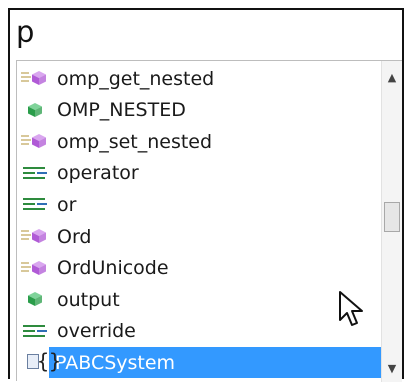  Describe the element at coordinates (392, 77) in the screenshot. I see `scroll-up-button: ▲` at that location.